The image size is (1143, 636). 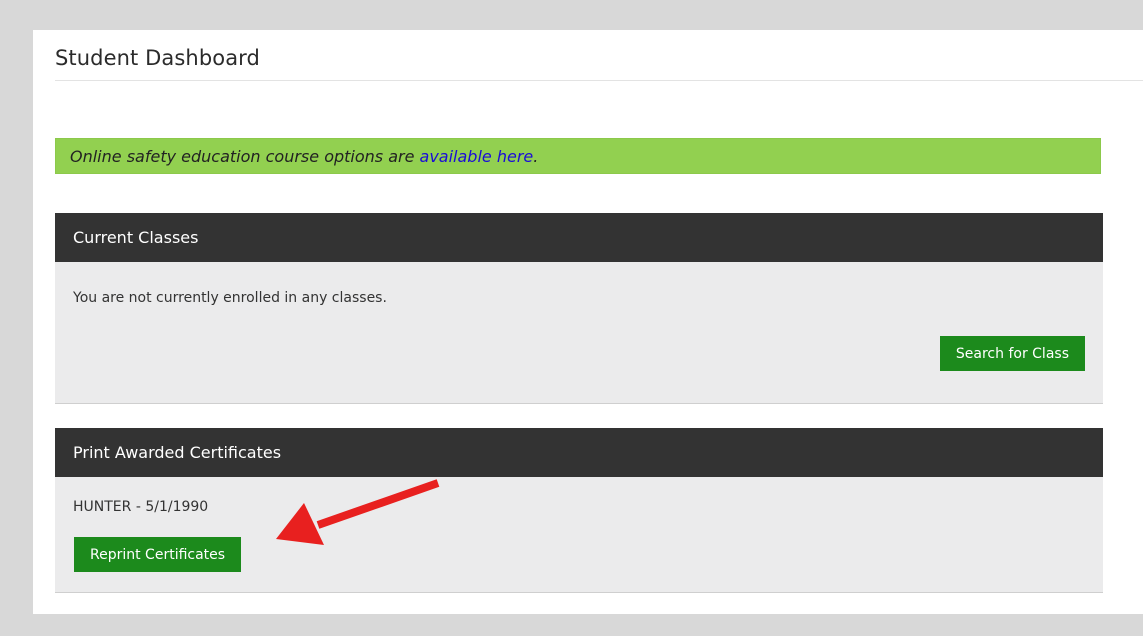 What do you see at coordinates (599, 80) in the screenshot?
I see `title-divider` at bounding box center [599, 80].